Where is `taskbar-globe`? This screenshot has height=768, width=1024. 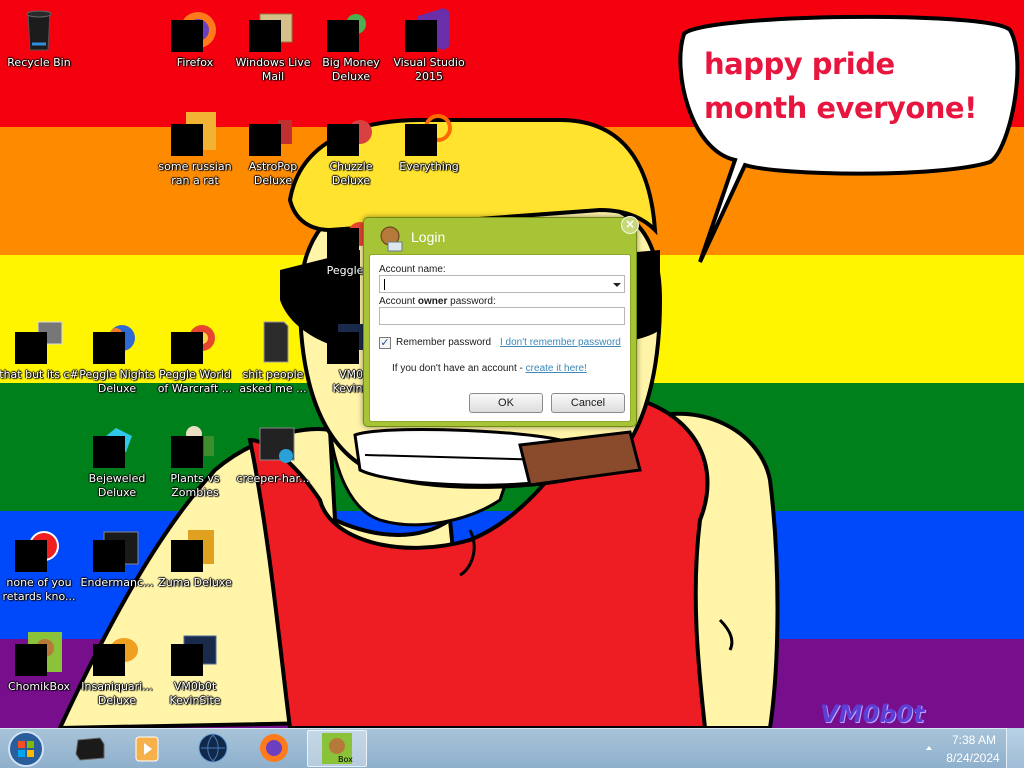 taskbar-globe is located at coordinates (212, 748).